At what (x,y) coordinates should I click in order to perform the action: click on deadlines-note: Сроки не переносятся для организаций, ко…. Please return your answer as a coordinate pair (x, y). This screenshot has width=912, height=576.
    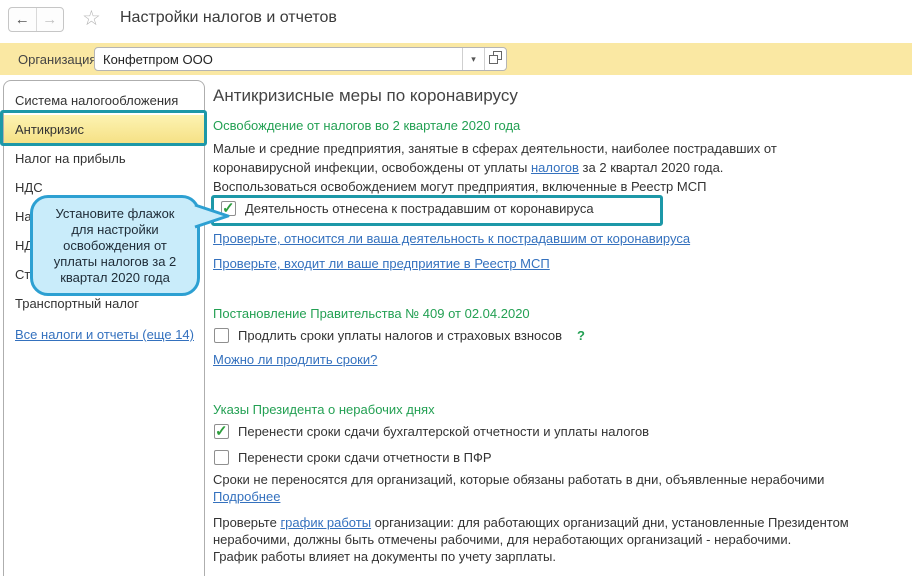
    Looking at the image, I should click on (519, 479).